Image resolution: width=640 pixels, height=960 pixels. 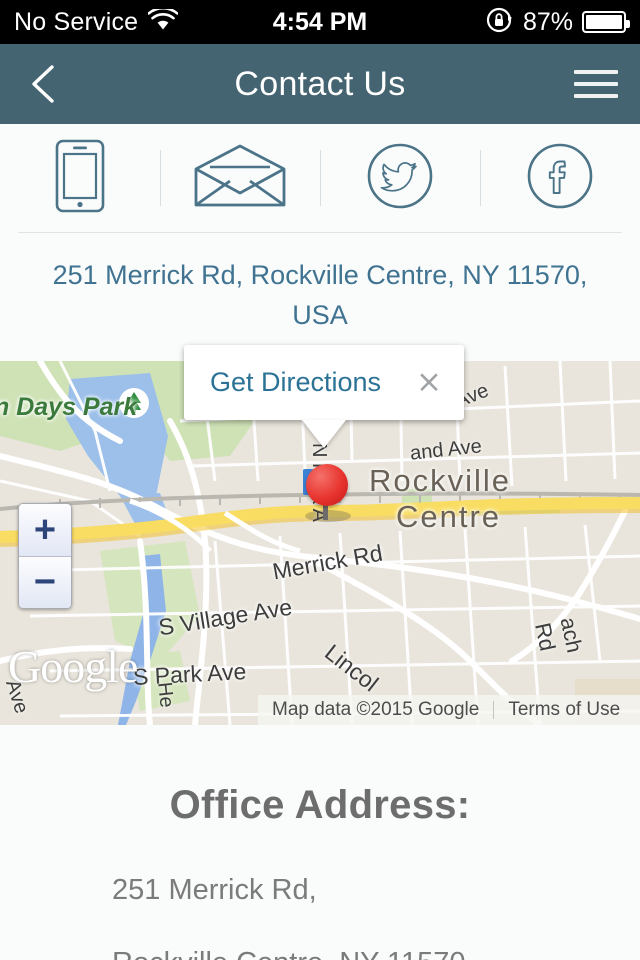 What do you see at coordinates (311, 382) in the screenshot?
I see `get-directions-link: Get Directions` at bounding box center [311, 382].